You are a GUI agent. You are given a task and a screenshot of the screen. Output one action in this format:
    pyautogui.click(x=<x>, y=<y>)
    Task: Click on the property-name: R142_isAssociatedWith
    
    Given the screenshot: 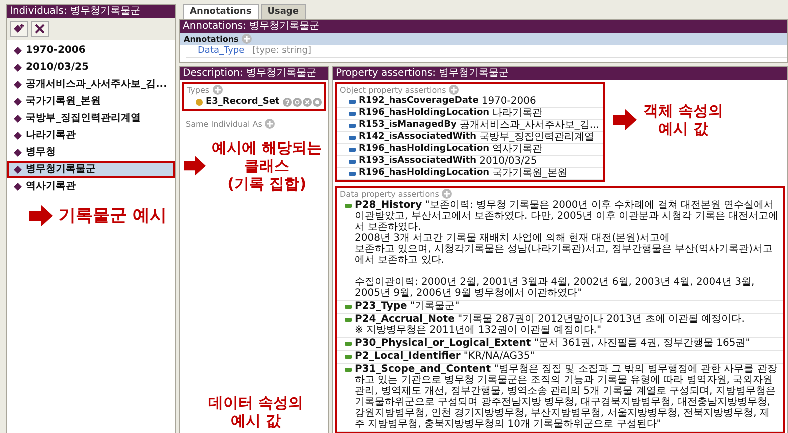 What is the action you would take?
    pyautogui.click(x=418, y=137)
    